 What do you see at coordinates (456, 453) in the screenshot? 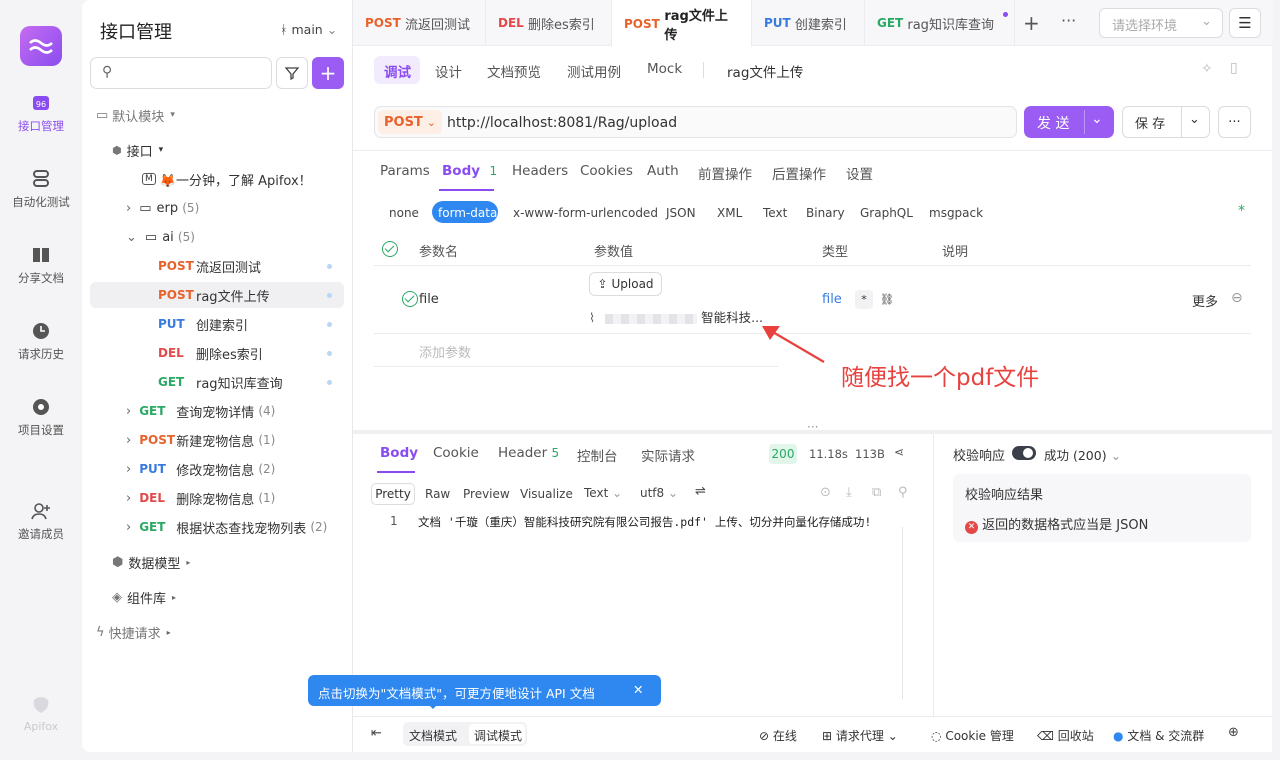
I see `resp-tab-cookie: Cookie` at bounding box center [456, 453].